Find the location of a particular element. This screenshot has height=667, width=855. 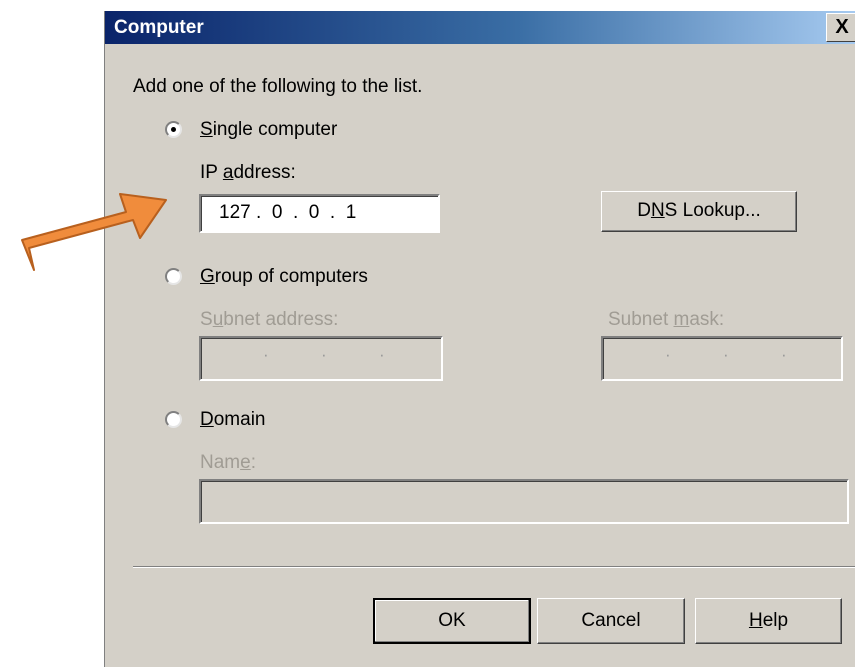

group-of-computers-label: Group of computers is located at coordinates (284, 277).